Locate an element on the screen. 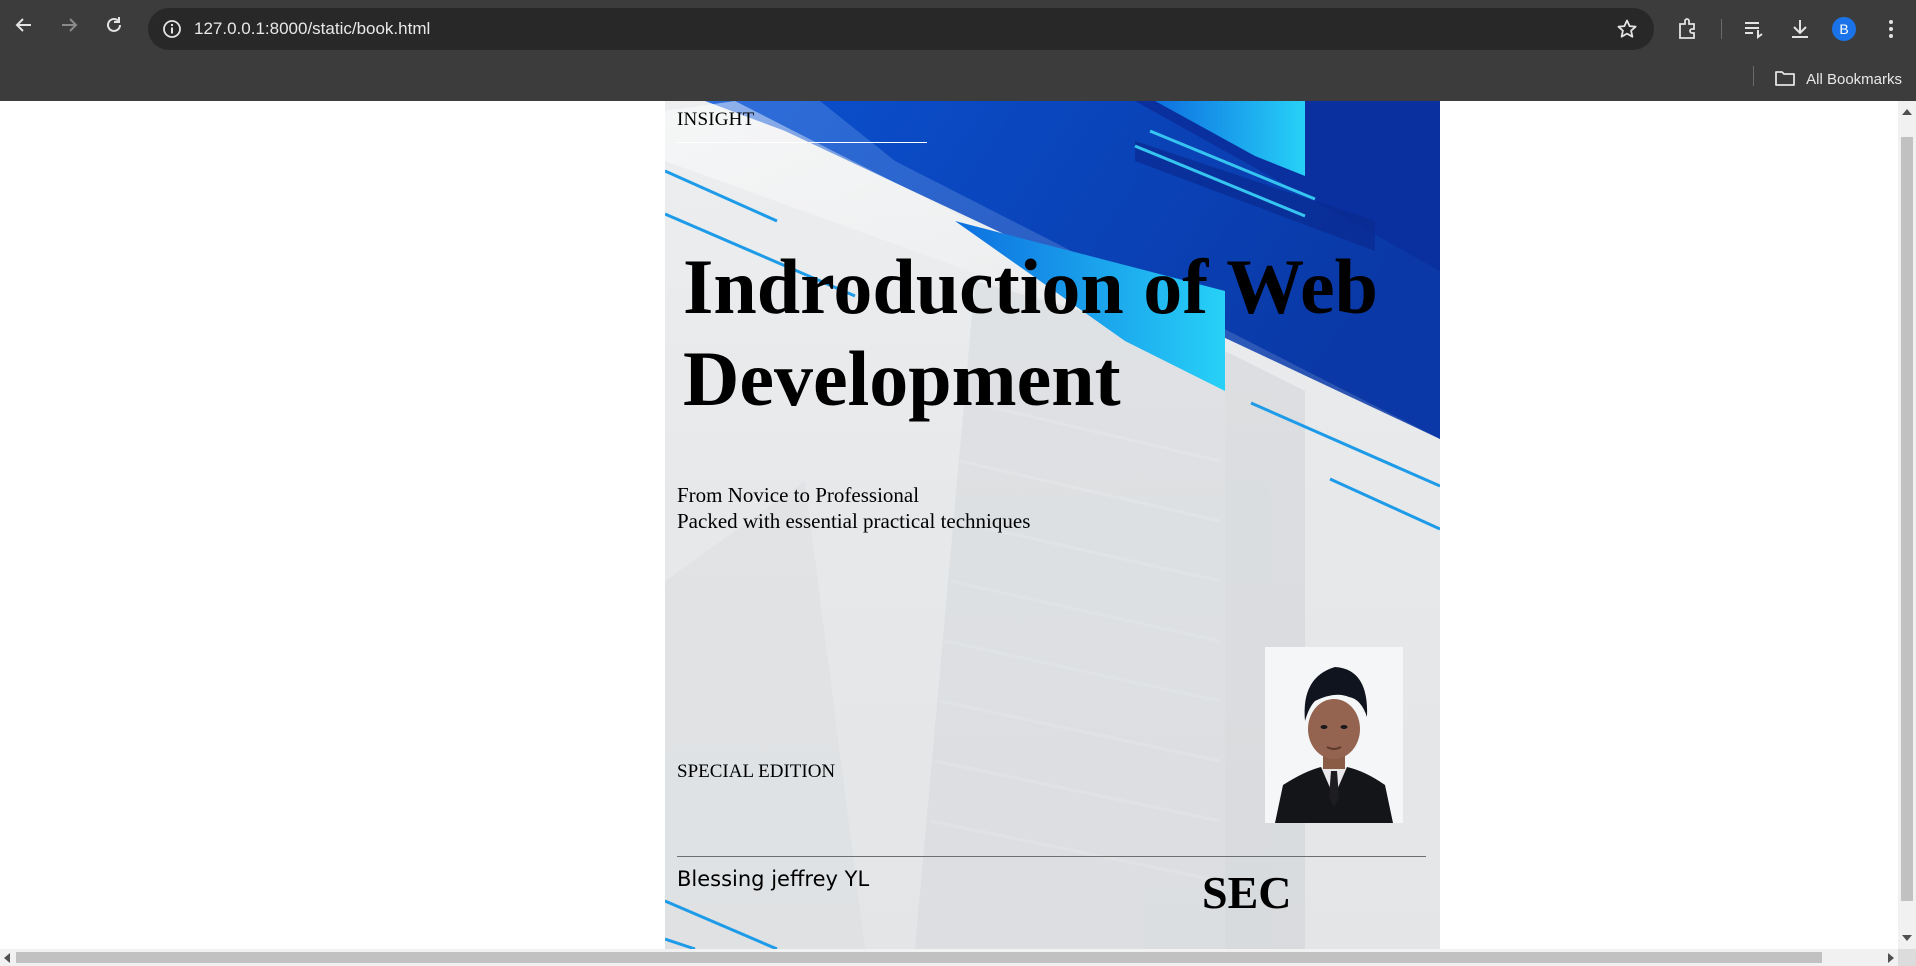 The width and height of the screenshot is (1916, 966). author-photo is located at coordinates (1334, 735).